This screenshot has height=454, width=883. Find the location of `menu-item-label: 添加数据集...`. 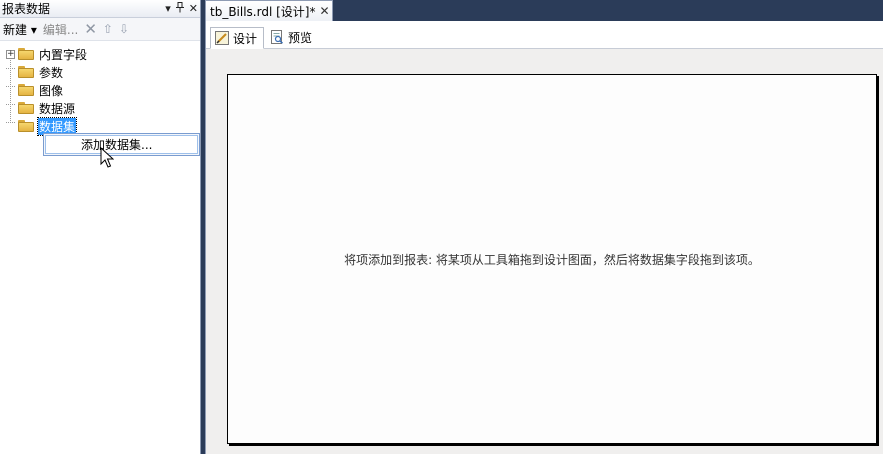

menu-item-label: 添加数据集... is located at coordinates (117, 145).